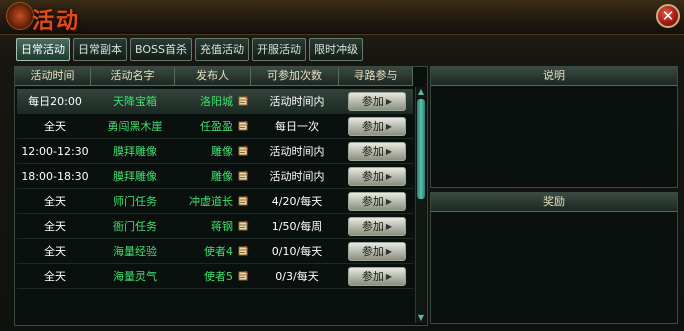 This screenshot has height=331, width=684. Describe the element at coordinates (297, 176) in the screenshot. I see `row-count: 活动时间内` at that location.